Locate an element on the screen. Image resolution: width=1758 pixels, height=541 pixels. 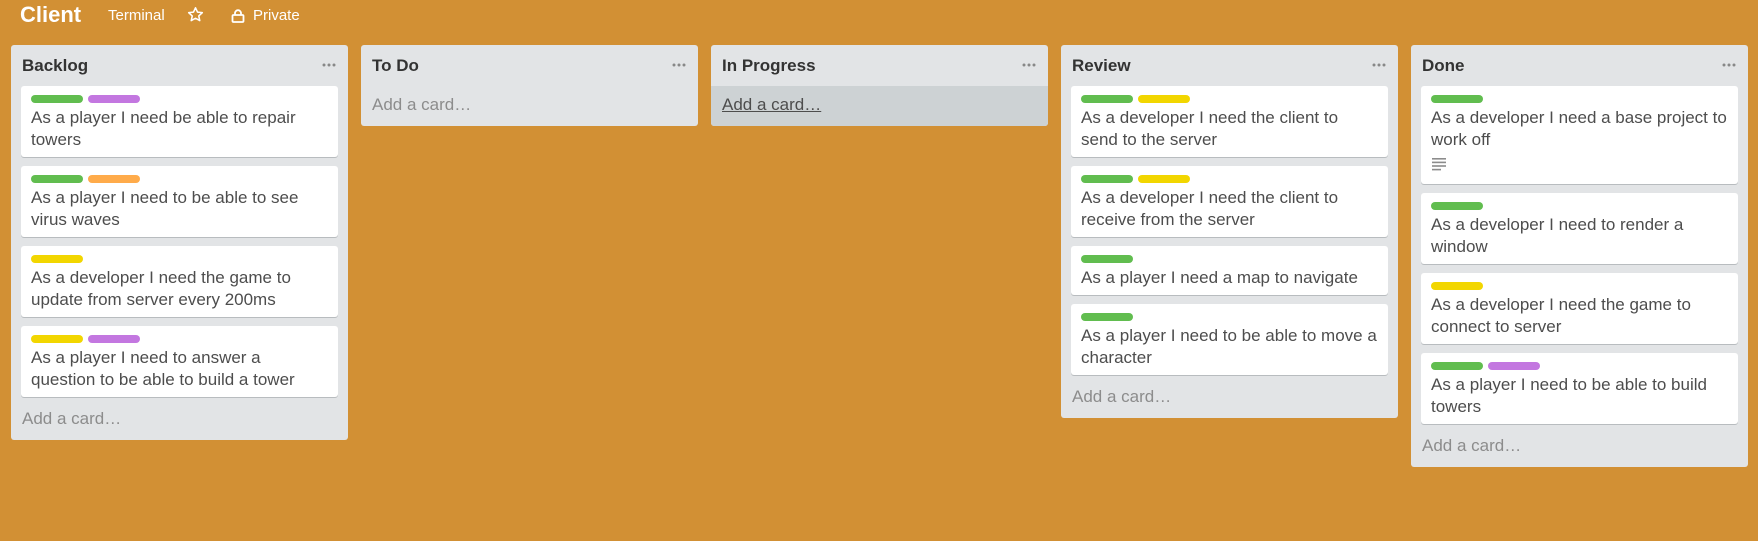
list-header: Done is located at coordinates (1579, 65).